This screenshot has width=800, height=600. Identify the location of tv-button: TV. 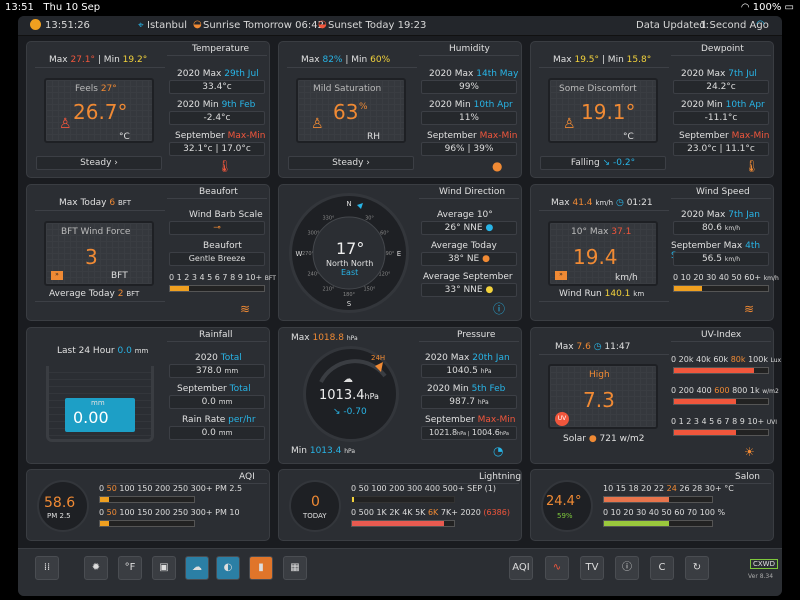
(592, 568).